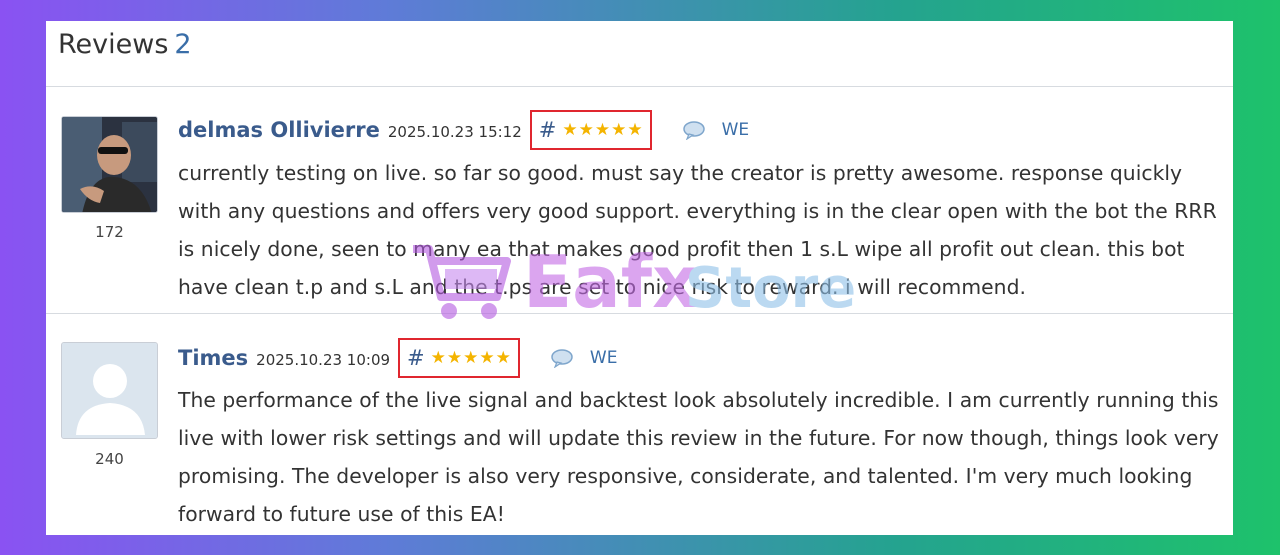  Describe the element at coordinates (323, 359) in the screenshot. I see `review-date: 2025.10.23 10:09` at that location.